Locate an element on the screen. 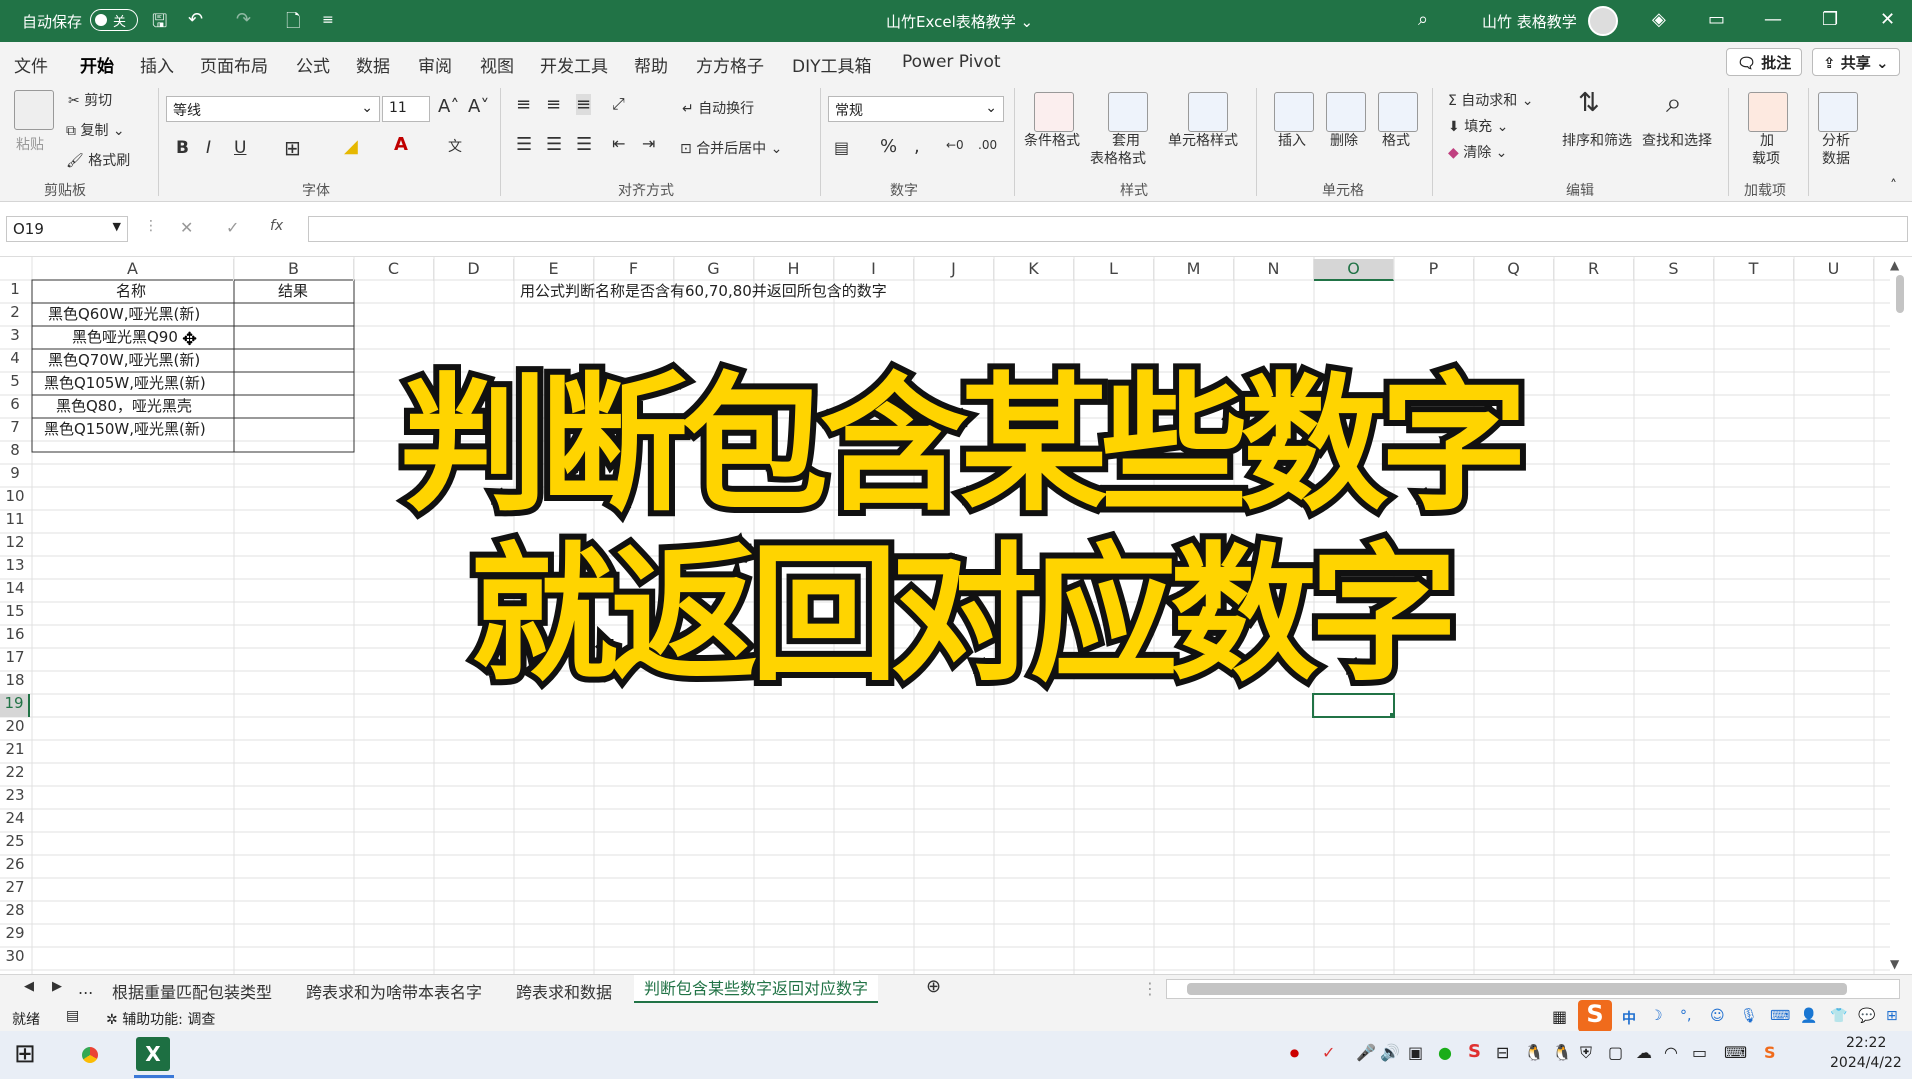  sheet-tab-2: 跨表求和为啥带本表名字 is located at coordinates (394, 991).